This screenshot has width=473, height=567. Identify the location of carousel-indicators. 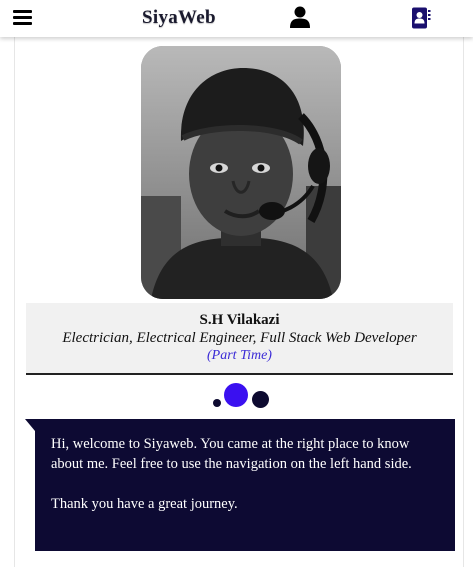
(239, 396).